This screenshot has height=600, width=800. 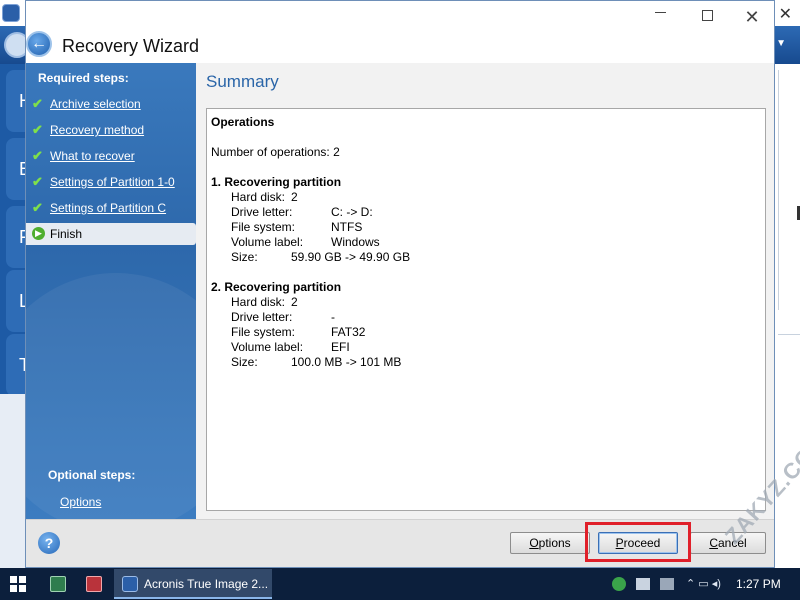 I want to click on volume-label-row: Volume label: Windows, so click(x=486, y=242).